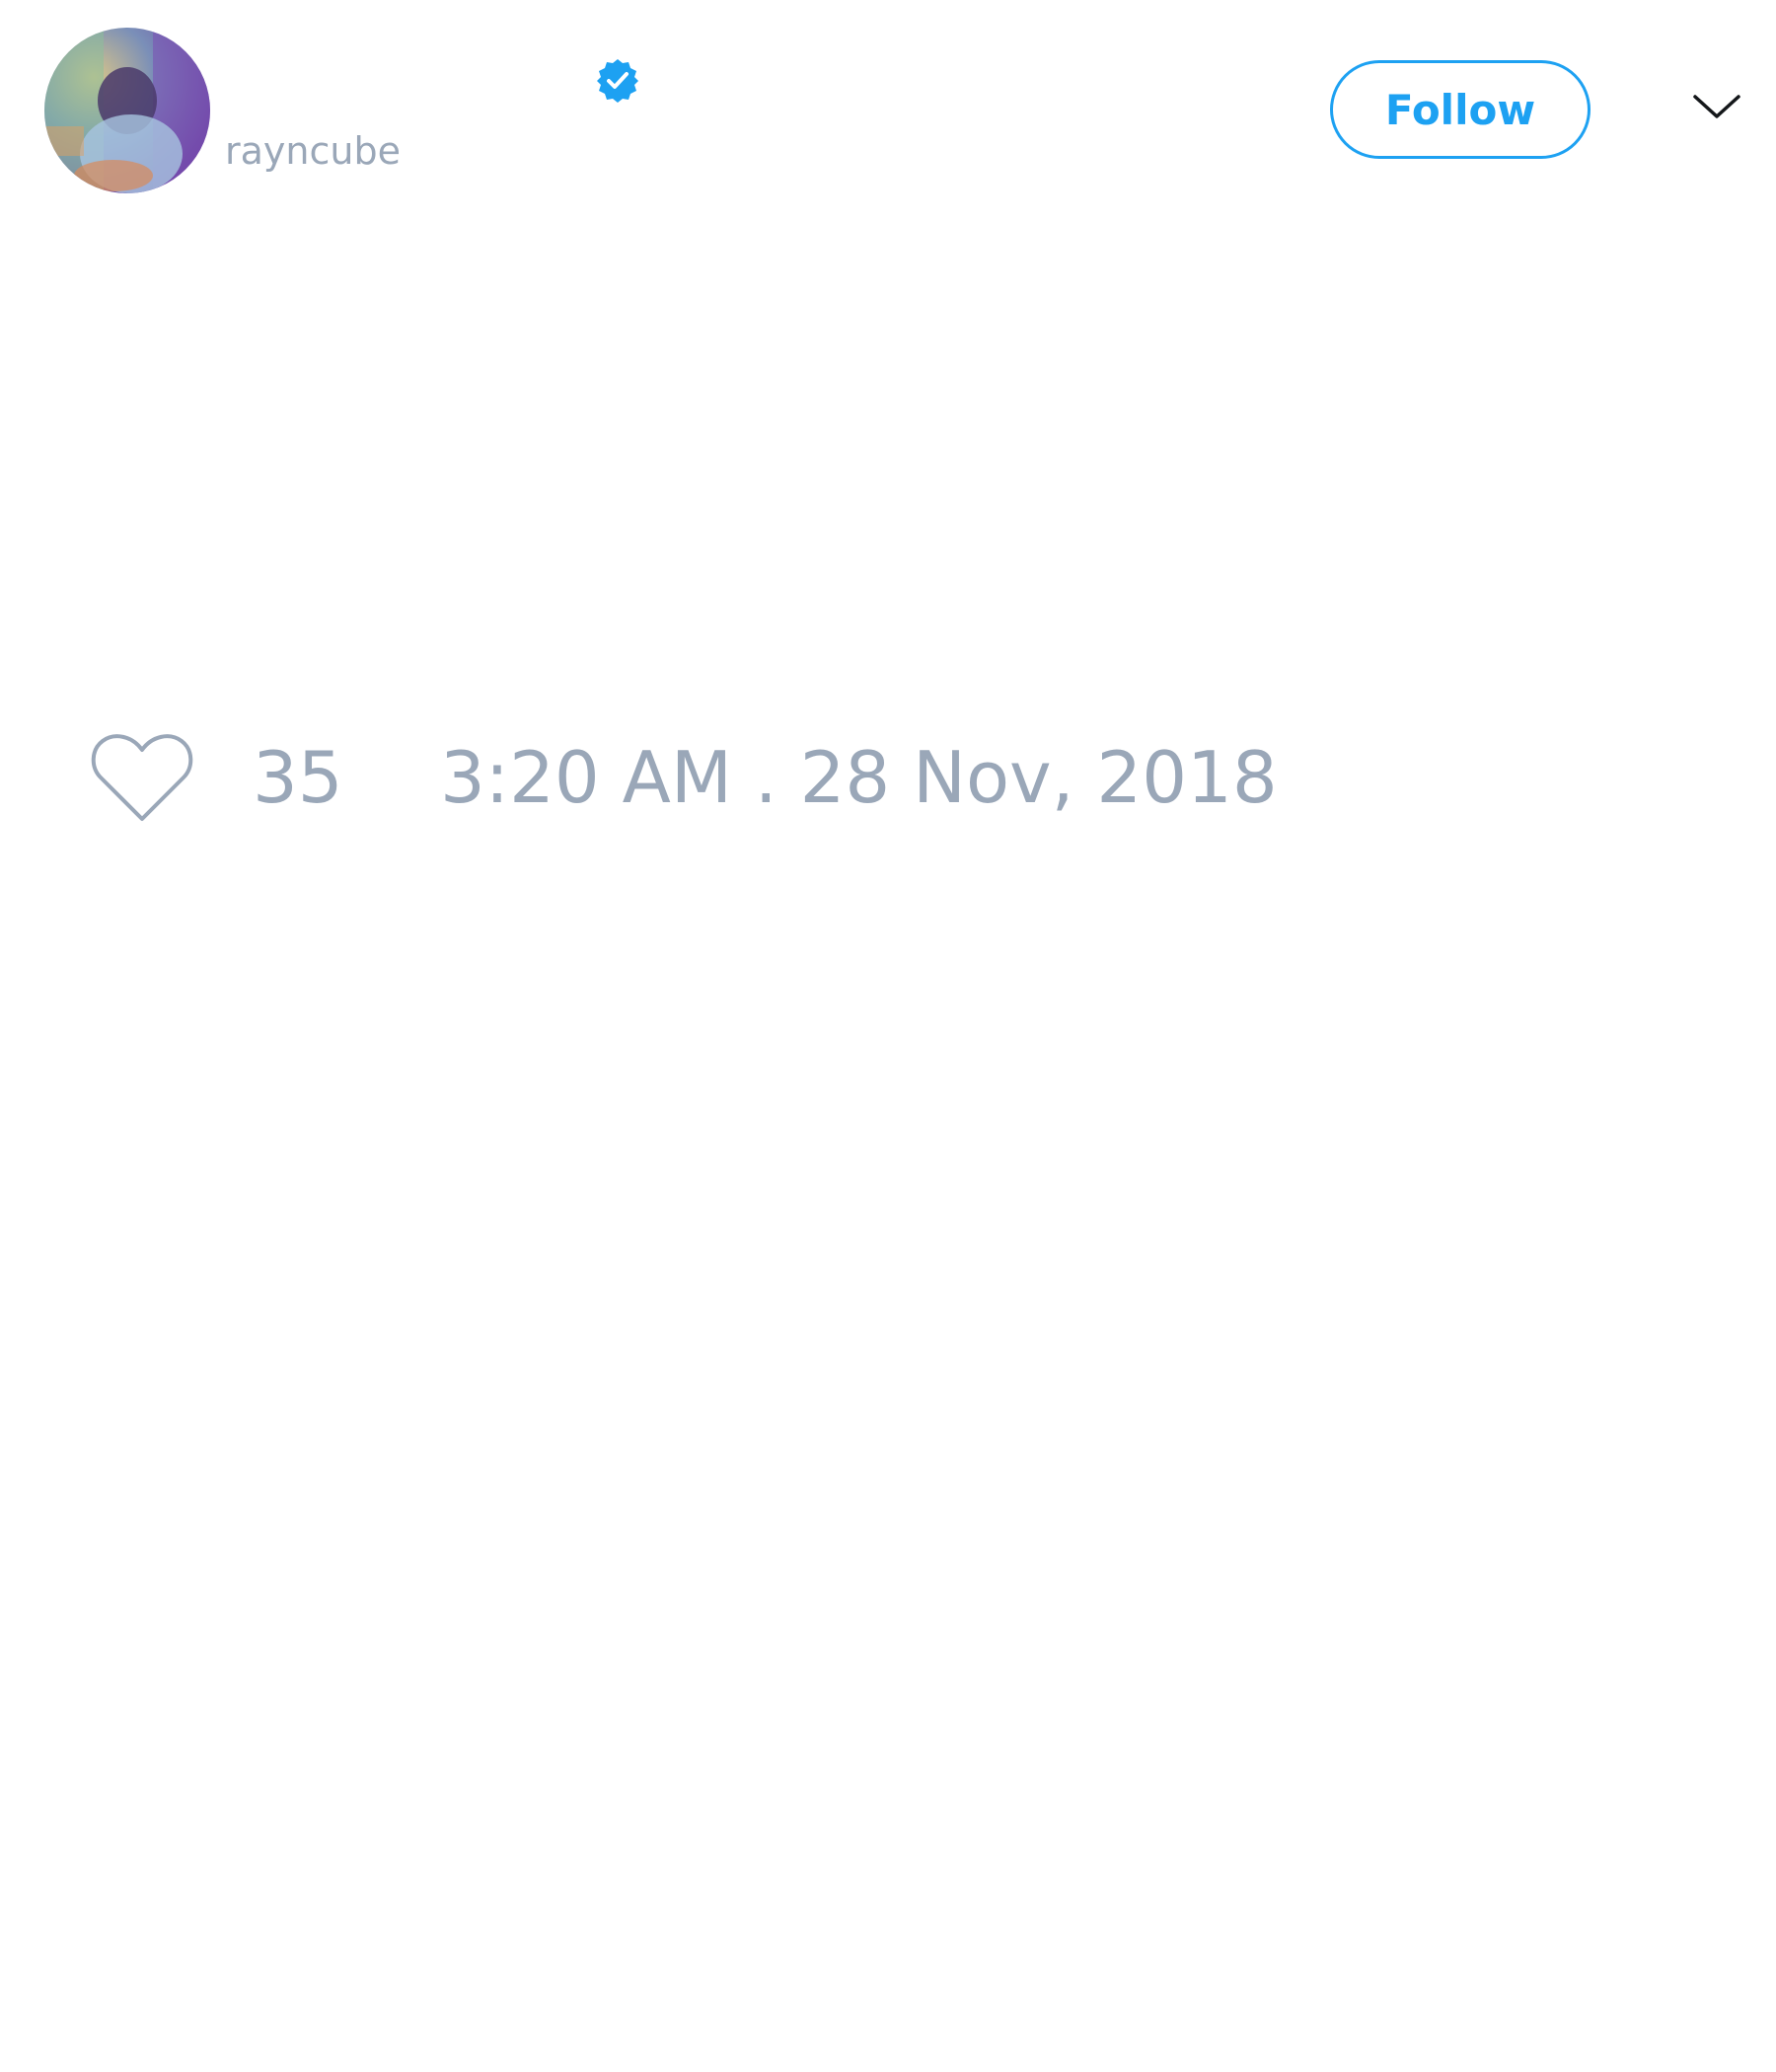 The height and width of the screenshot is (2072, 1776). I want to click on heart-icon, so click(142, 777).